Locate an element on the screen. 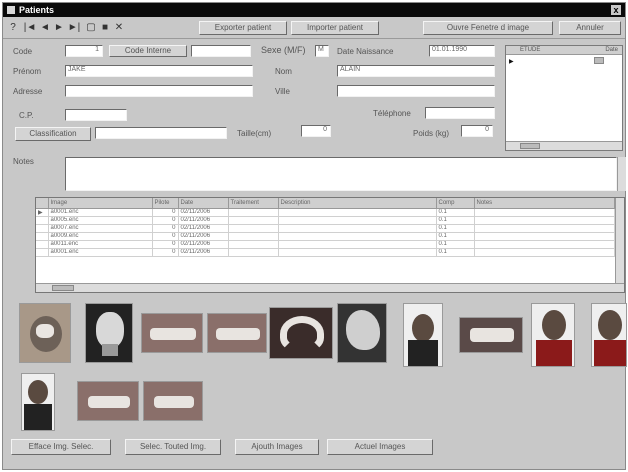 This screenshot has height=472, width=628. date-naissance-field: 01.01.1990 is located at coordinates (462, 51).